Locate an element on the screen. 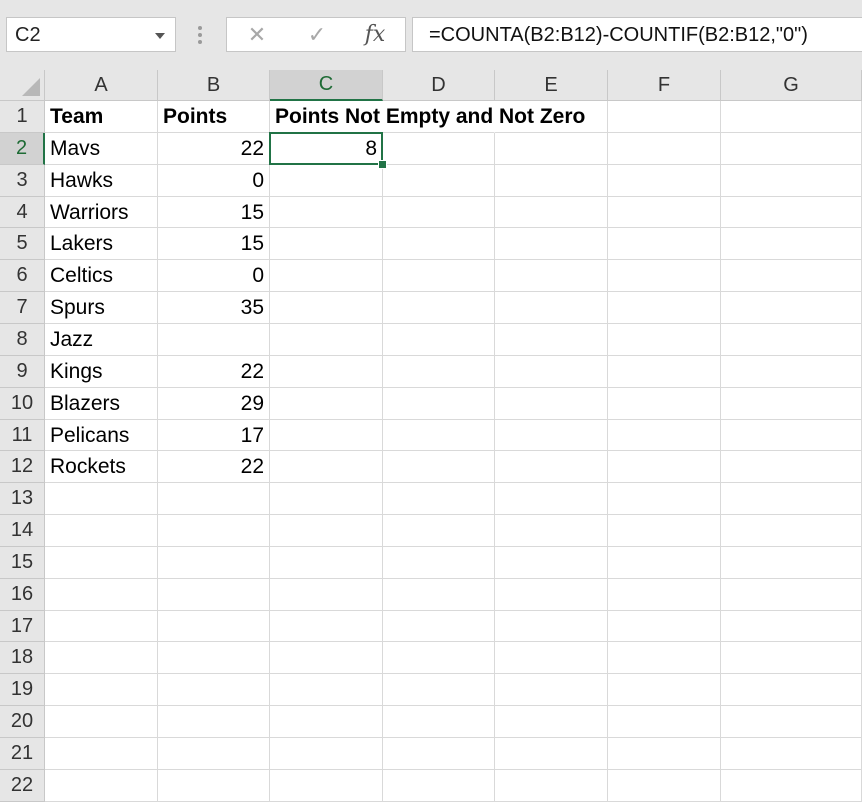 The width and height of the screenshot is (862, 802). row-header-3: 3 is located at coordinates (22, 181).